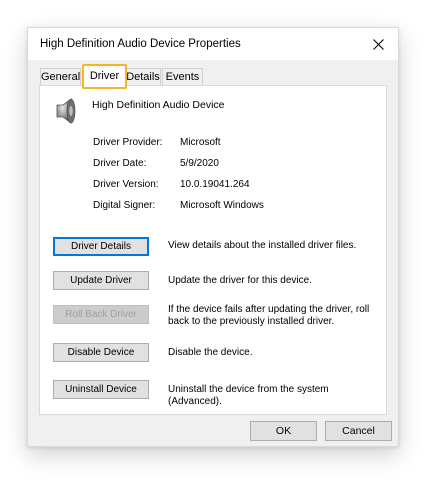 The height and width of the screenshot is (480, 430). What do you see at coordinates (210, 352) in the screenshot?
I see `disable-device-description: Disable the device.` at bounding box center [210, 352].